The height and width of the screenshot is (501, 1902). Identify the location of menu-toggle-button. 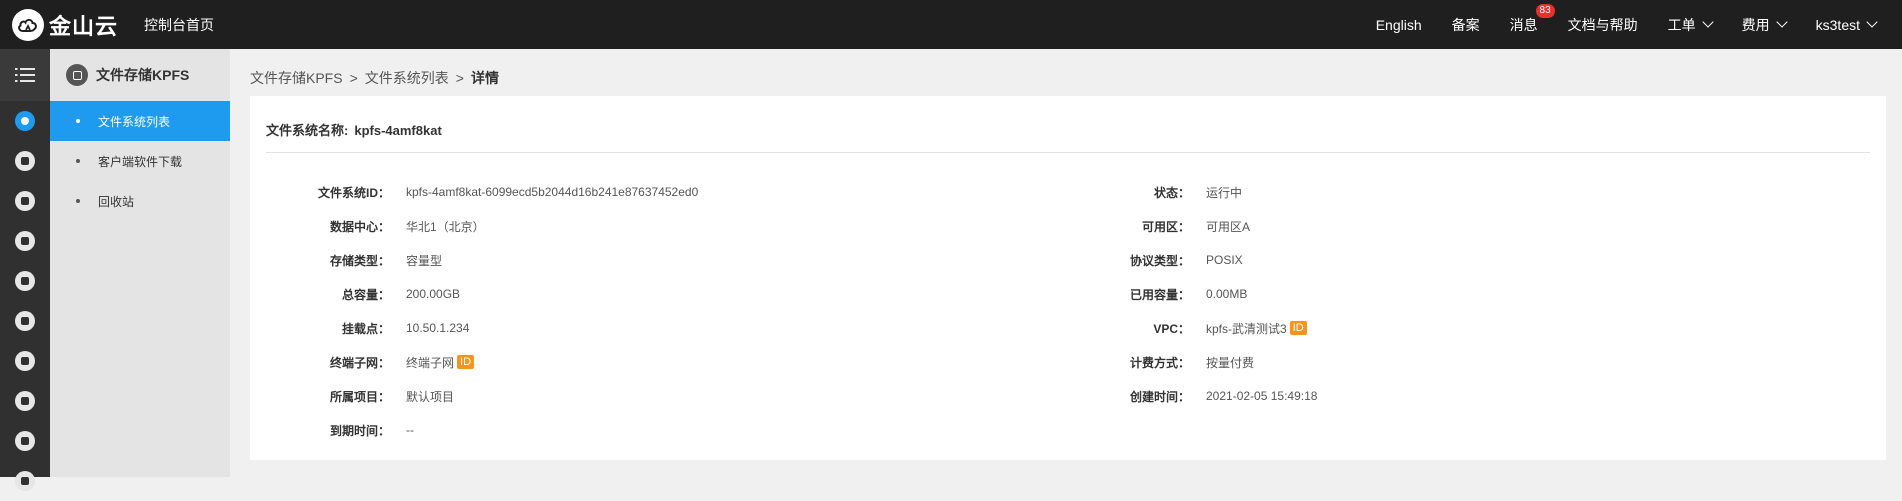
(25, 75).